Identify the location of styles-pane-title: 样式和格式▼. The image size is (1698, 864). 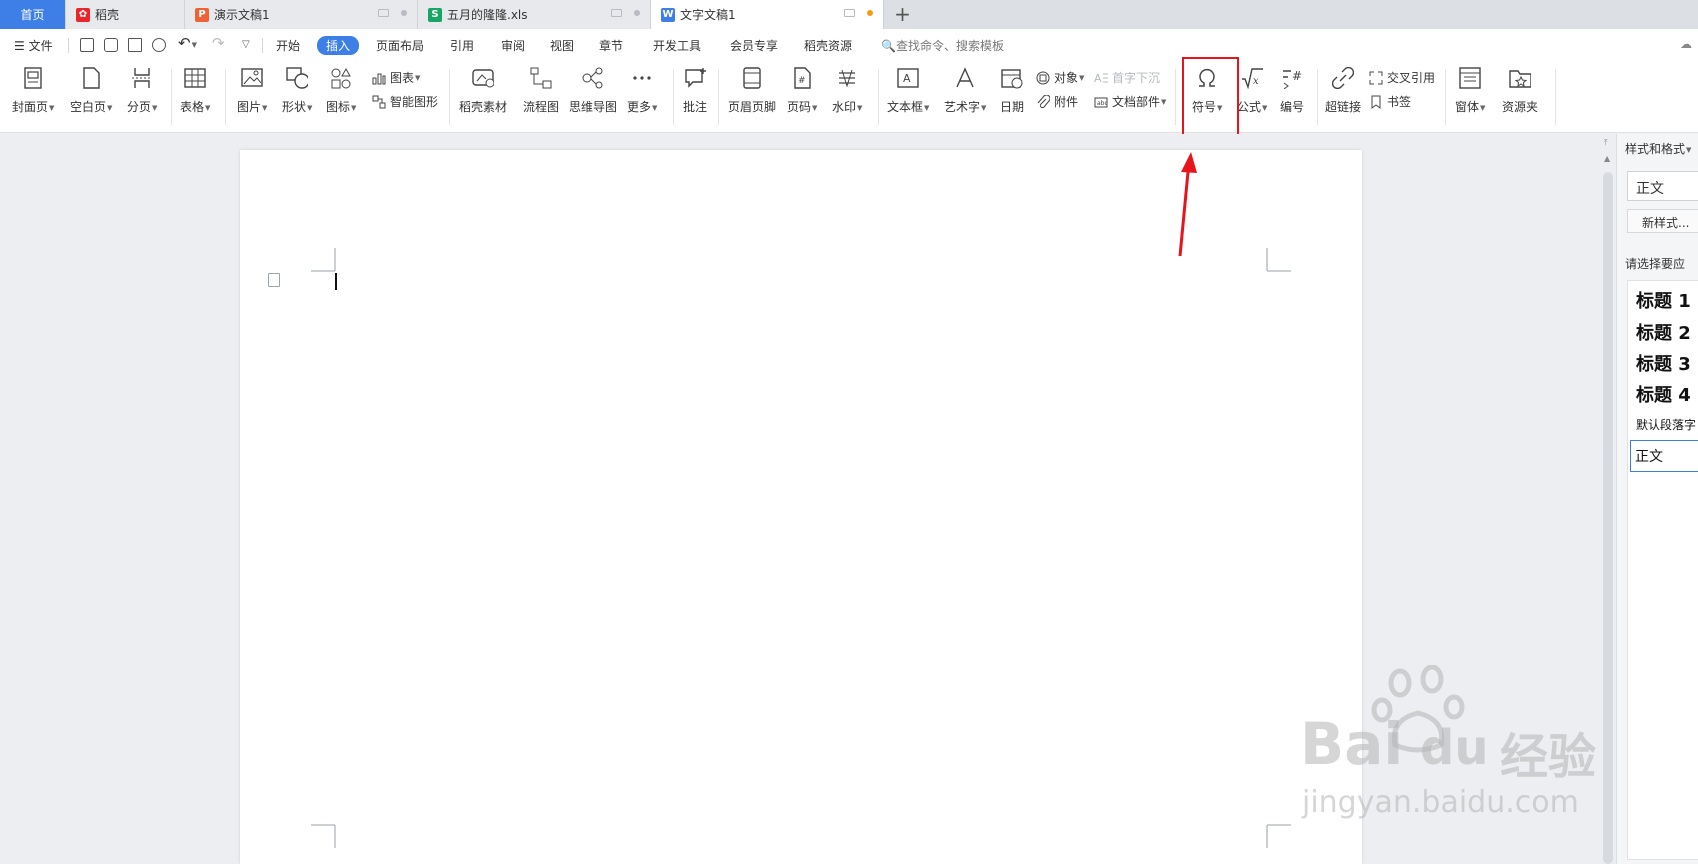
(1658, 149).